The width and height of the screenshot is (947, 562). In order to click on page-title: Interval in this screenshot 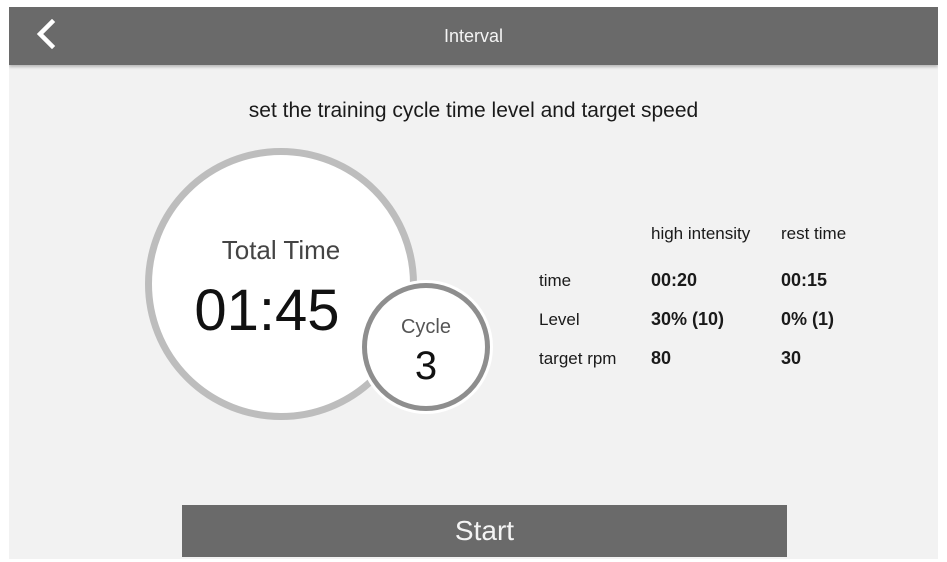, I will do `click(473, 36)`.